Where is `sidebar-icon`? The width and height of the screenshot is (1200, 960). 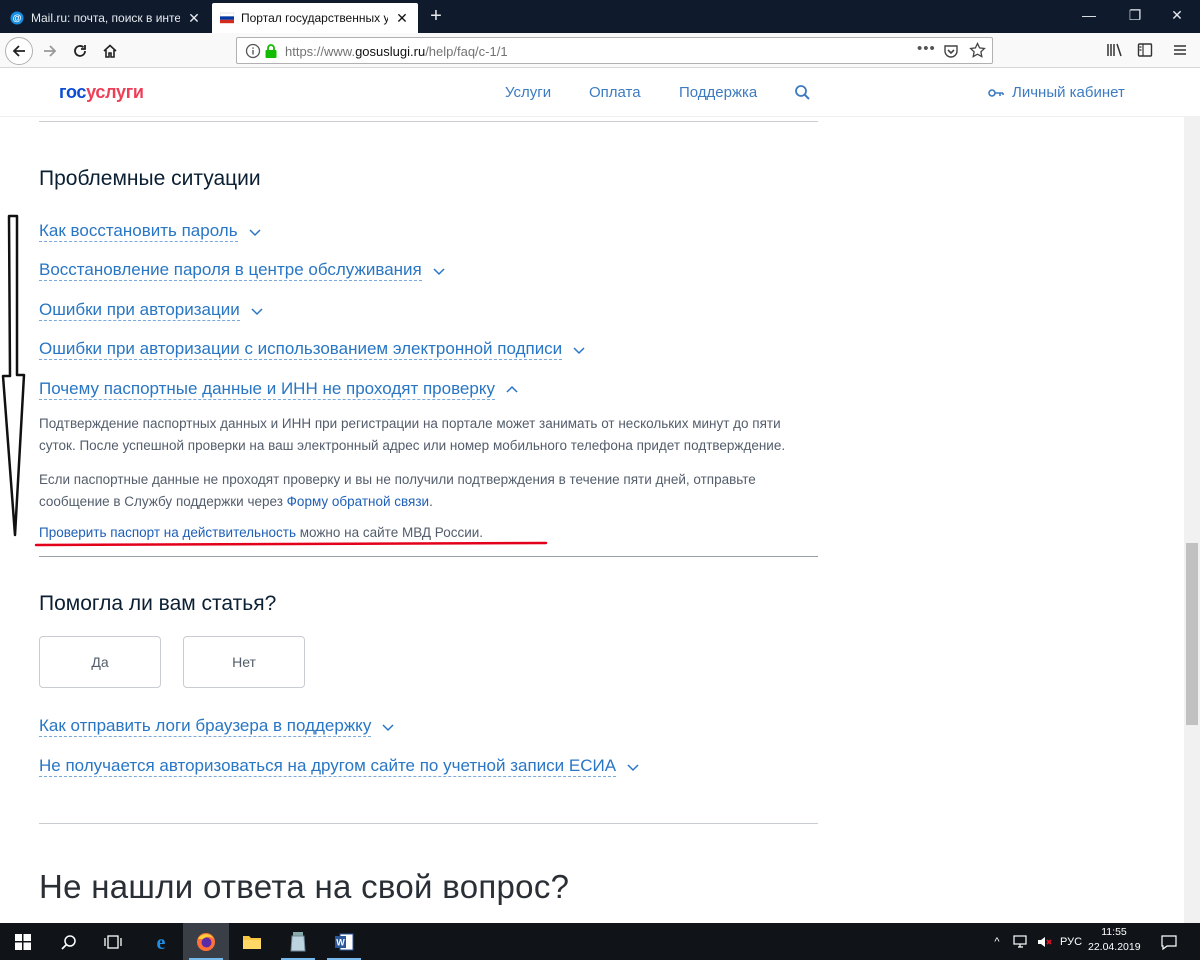 sidebar-icon is located at coordinates (1145, 50).